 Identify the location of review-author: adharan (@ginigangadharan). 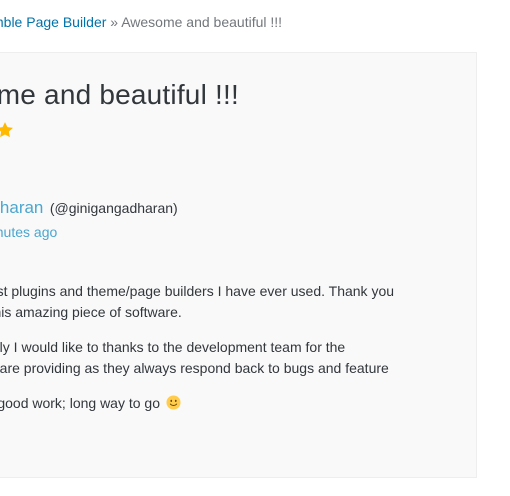
(89, 208).